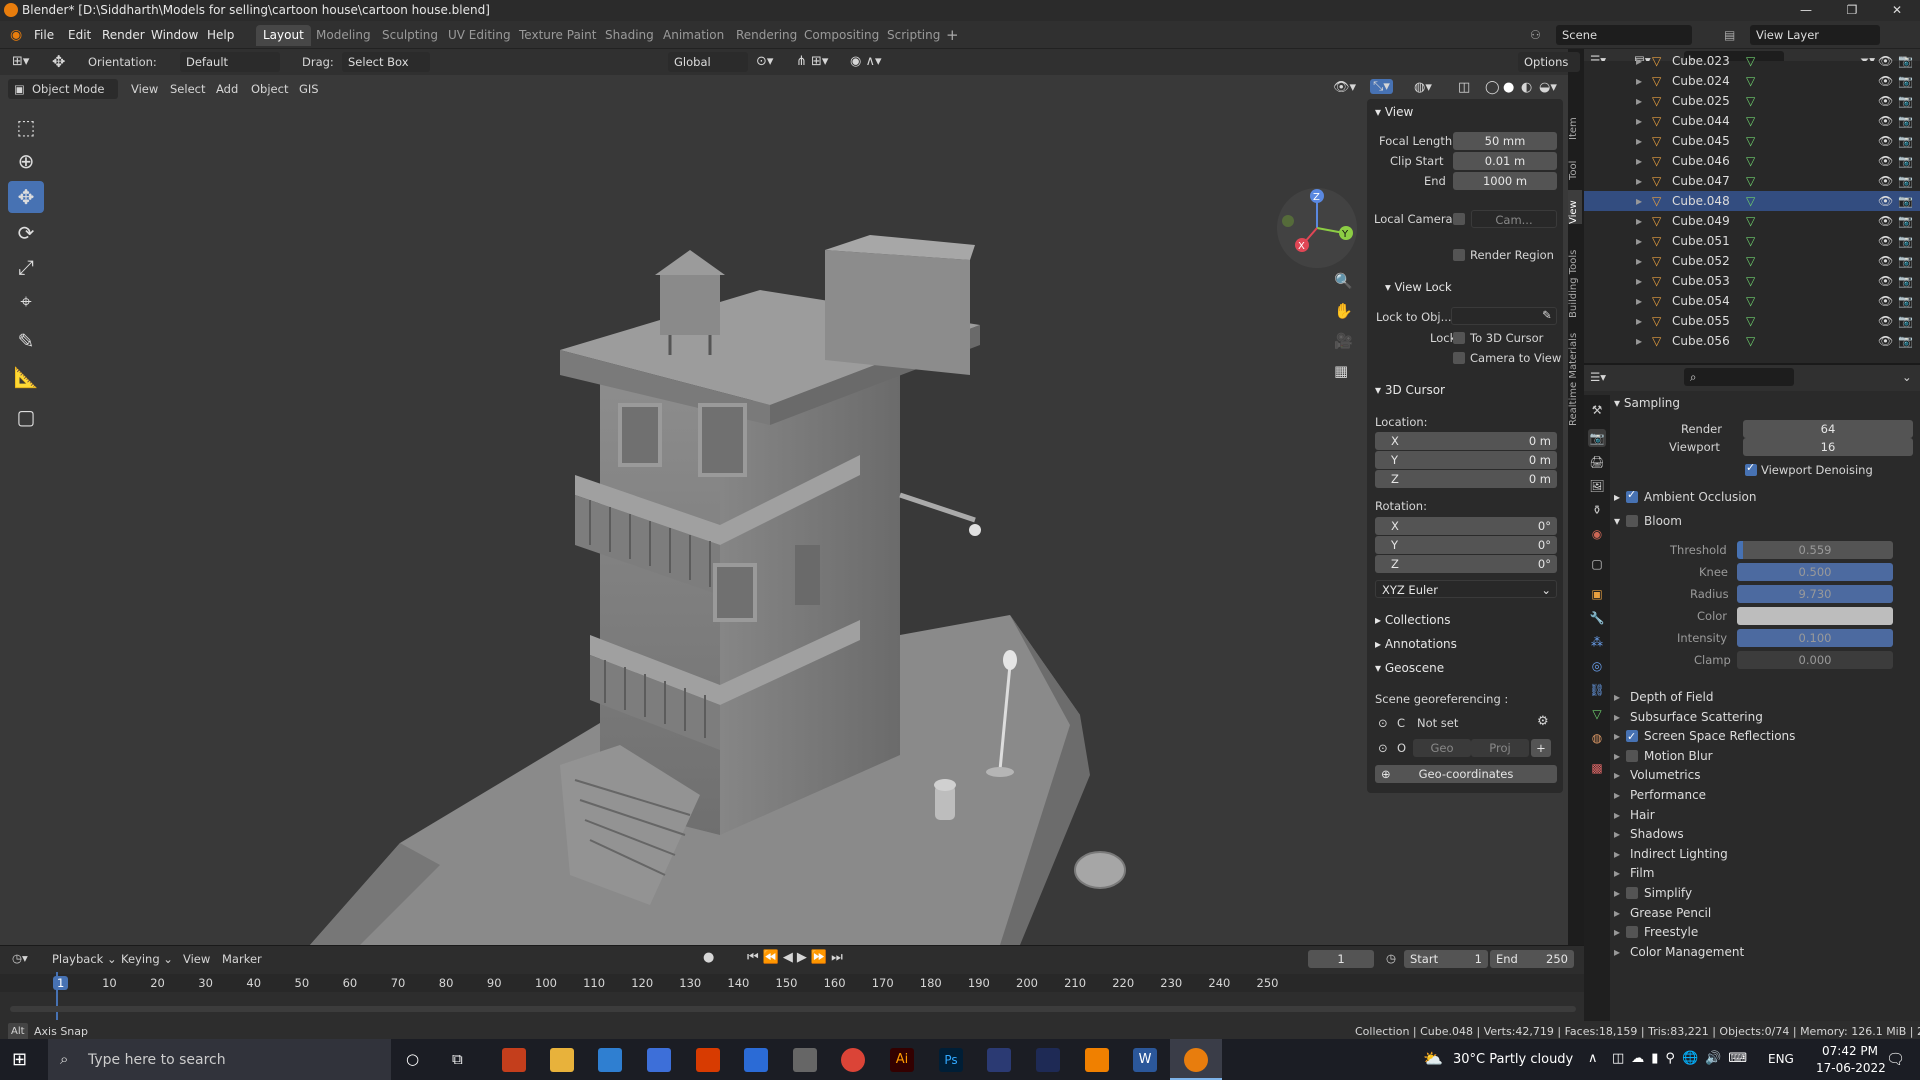 Image resolution: width=1920 pixels, height=1080 pixels. Describe the element at coordinates (1466, 460) in the screenshot. I see `cursor-loc-y-field: Y 0 m` at that location.